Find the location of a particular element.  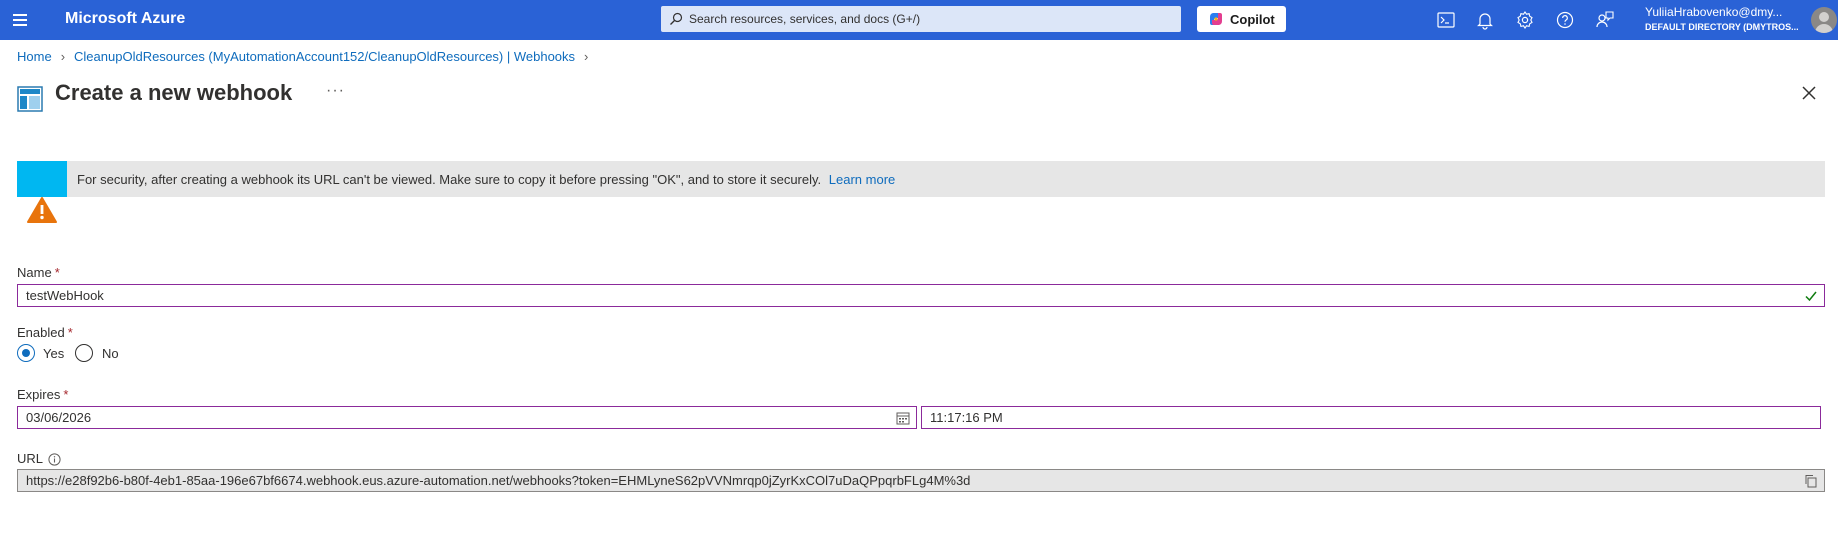

learn-more-link: Learn more is located at coordinates (862, 179).